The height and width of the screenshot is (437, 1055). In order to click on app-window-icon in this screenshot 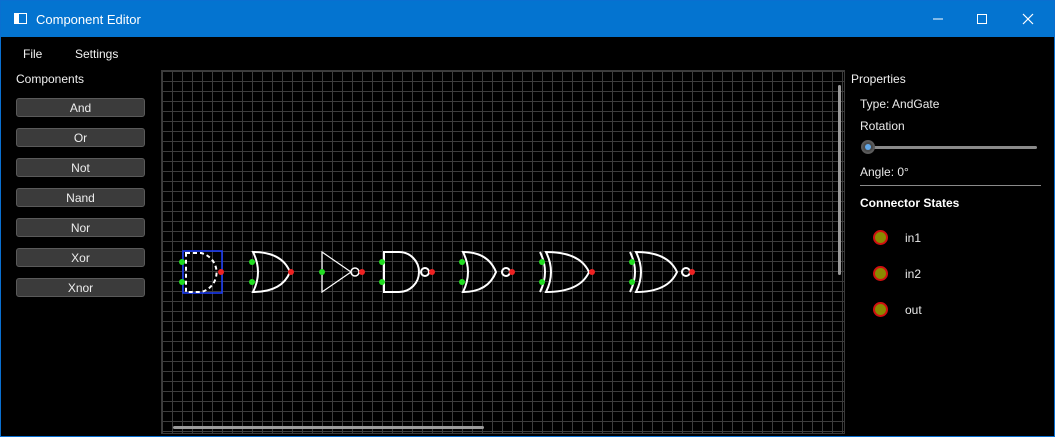, I will do `click(20, 18)`.